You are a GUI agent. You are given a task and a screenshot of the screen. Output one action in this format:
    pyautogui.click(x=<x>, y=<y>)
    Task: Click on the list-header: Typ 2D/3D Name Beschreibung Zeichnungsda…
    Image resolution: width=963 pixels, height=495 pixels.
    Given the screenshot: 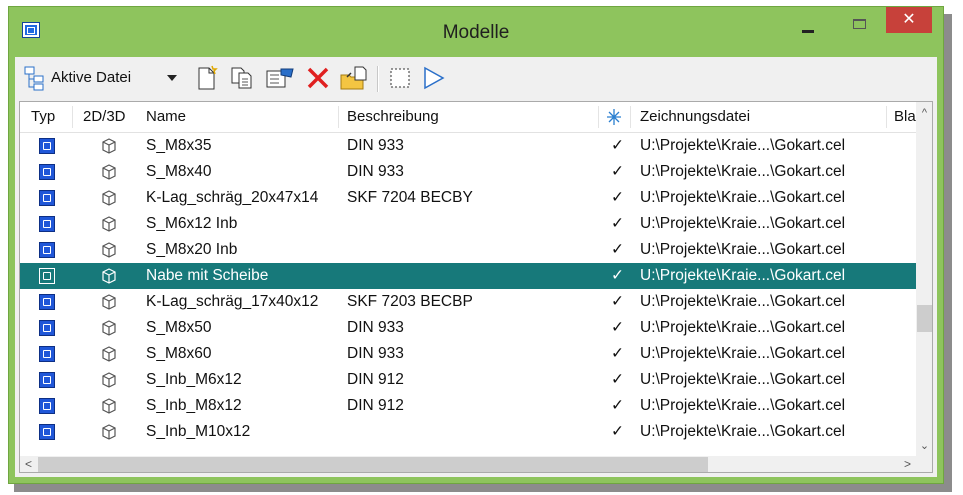 What is the action you would take?
    pyautogui.click(x=468, y=117)
    